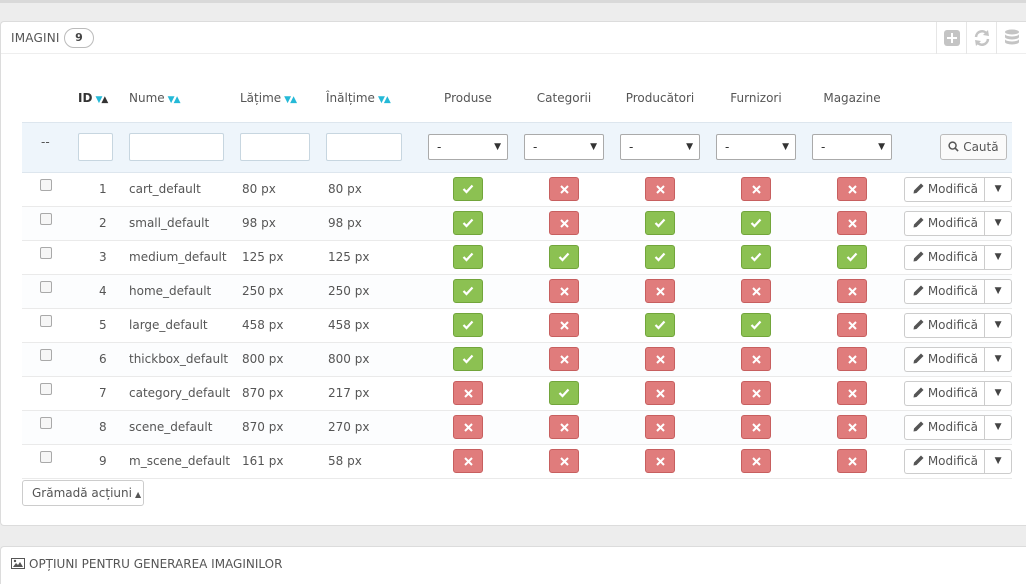 This screenshot has height=584, width=1026. Describe the element at coordinates (1011, 38) in the screenshot. I see `sql-query-button` at that location.